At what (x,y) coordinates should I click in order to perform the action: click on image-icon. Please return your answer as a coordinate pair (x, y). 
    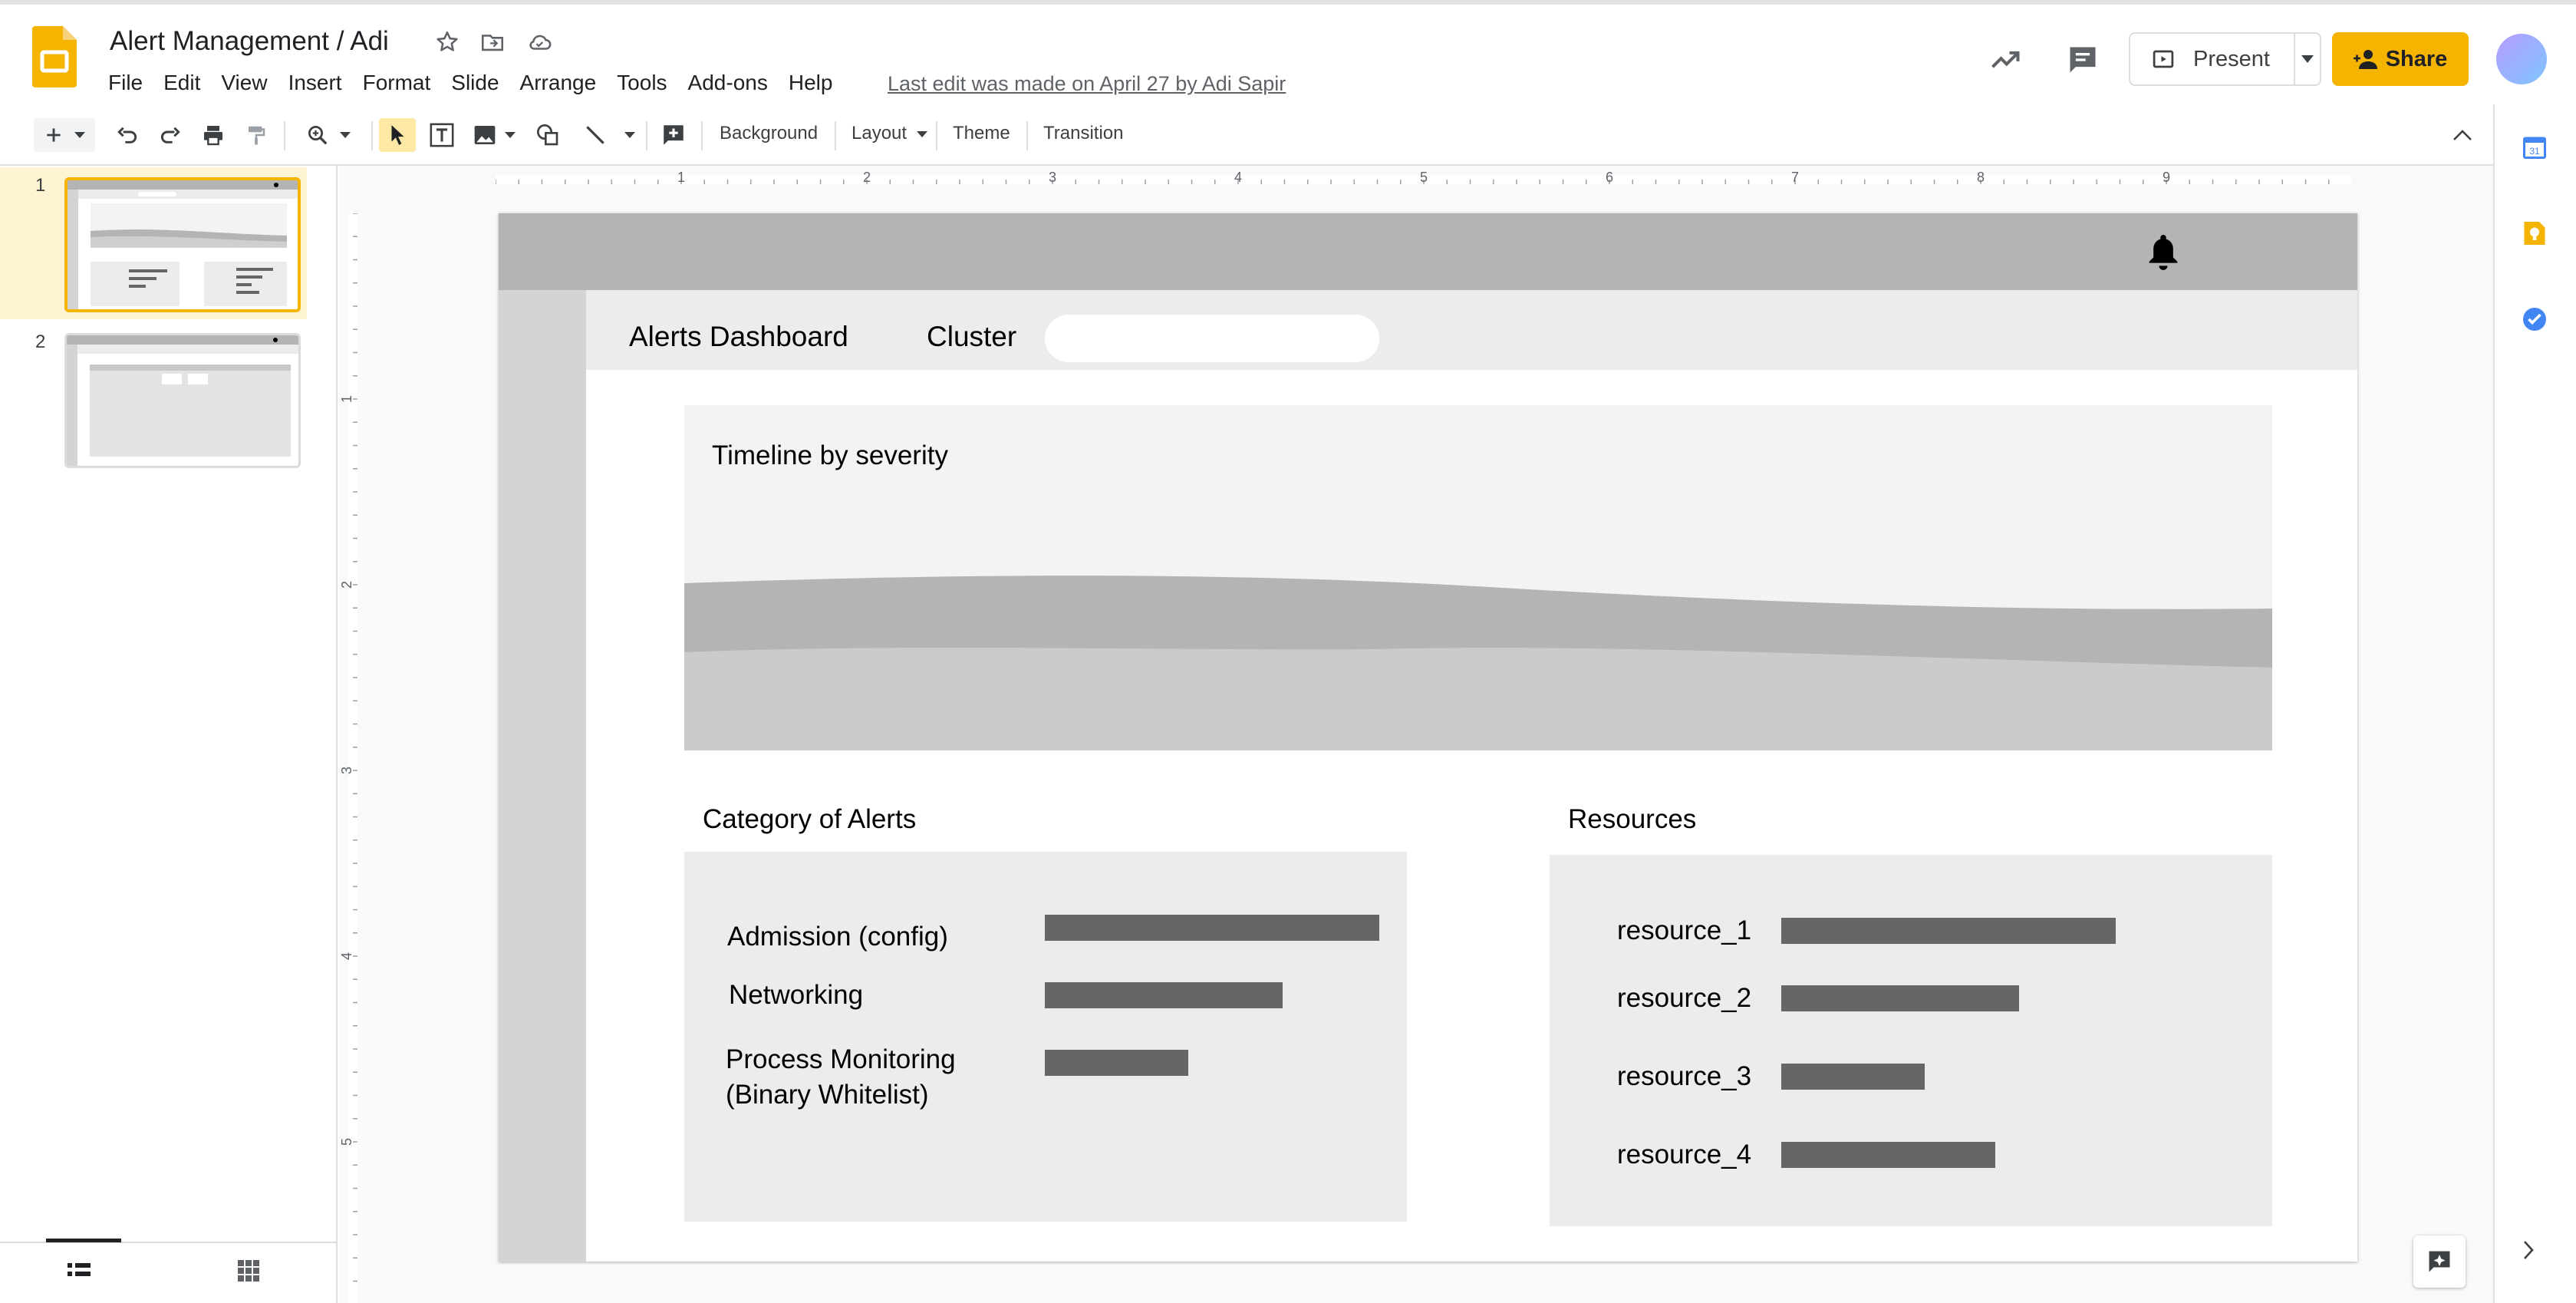
    Looking at the image, I should click on (485, 135).